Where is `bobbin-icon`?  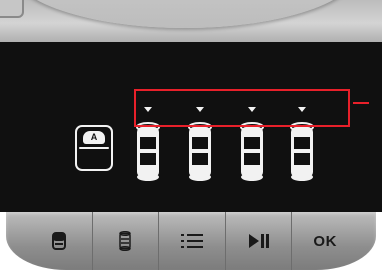
bobbin-icon is located at coordinates (125, 241).